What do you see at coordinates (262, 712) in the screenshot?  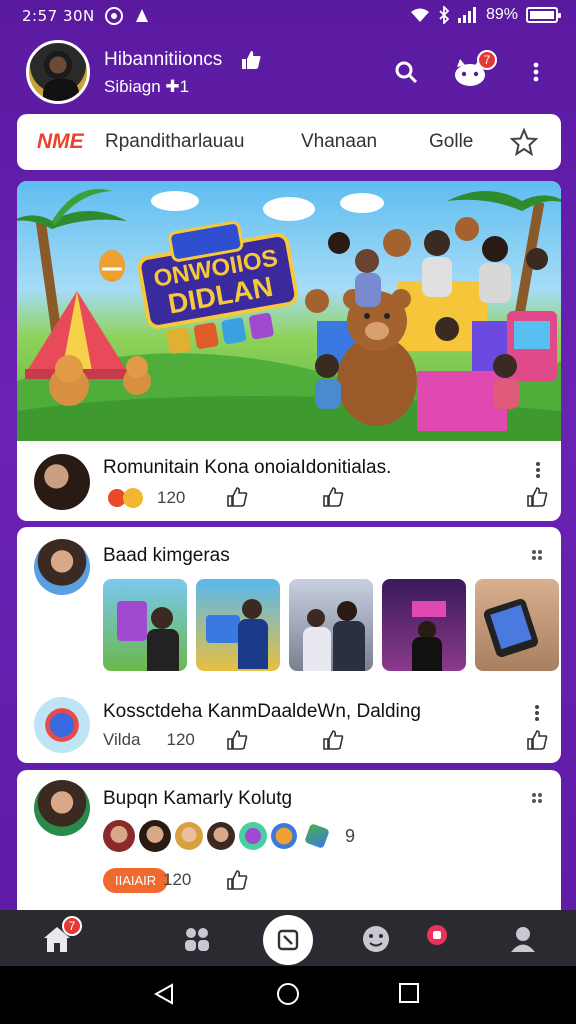 I see `post-title: Kossctdeha KanmDaaldeWn, Dalding` at bounding box center [262, 712].